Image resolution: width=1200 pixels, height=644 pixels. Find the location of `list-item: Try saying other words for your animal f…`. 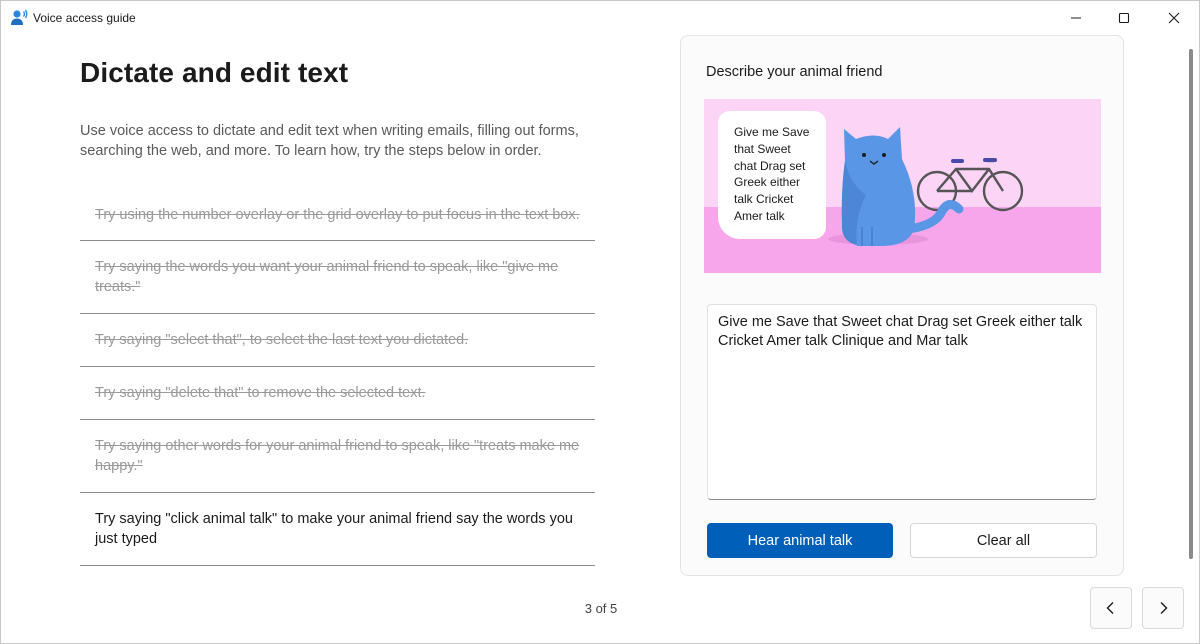

list-item: Try saying other words for your animal f… is located at coordinates (337, 456).